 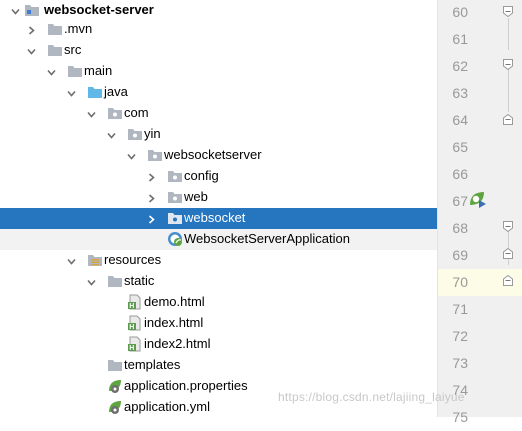 I want to click on line-number: 72, so click(x=460, y=336).